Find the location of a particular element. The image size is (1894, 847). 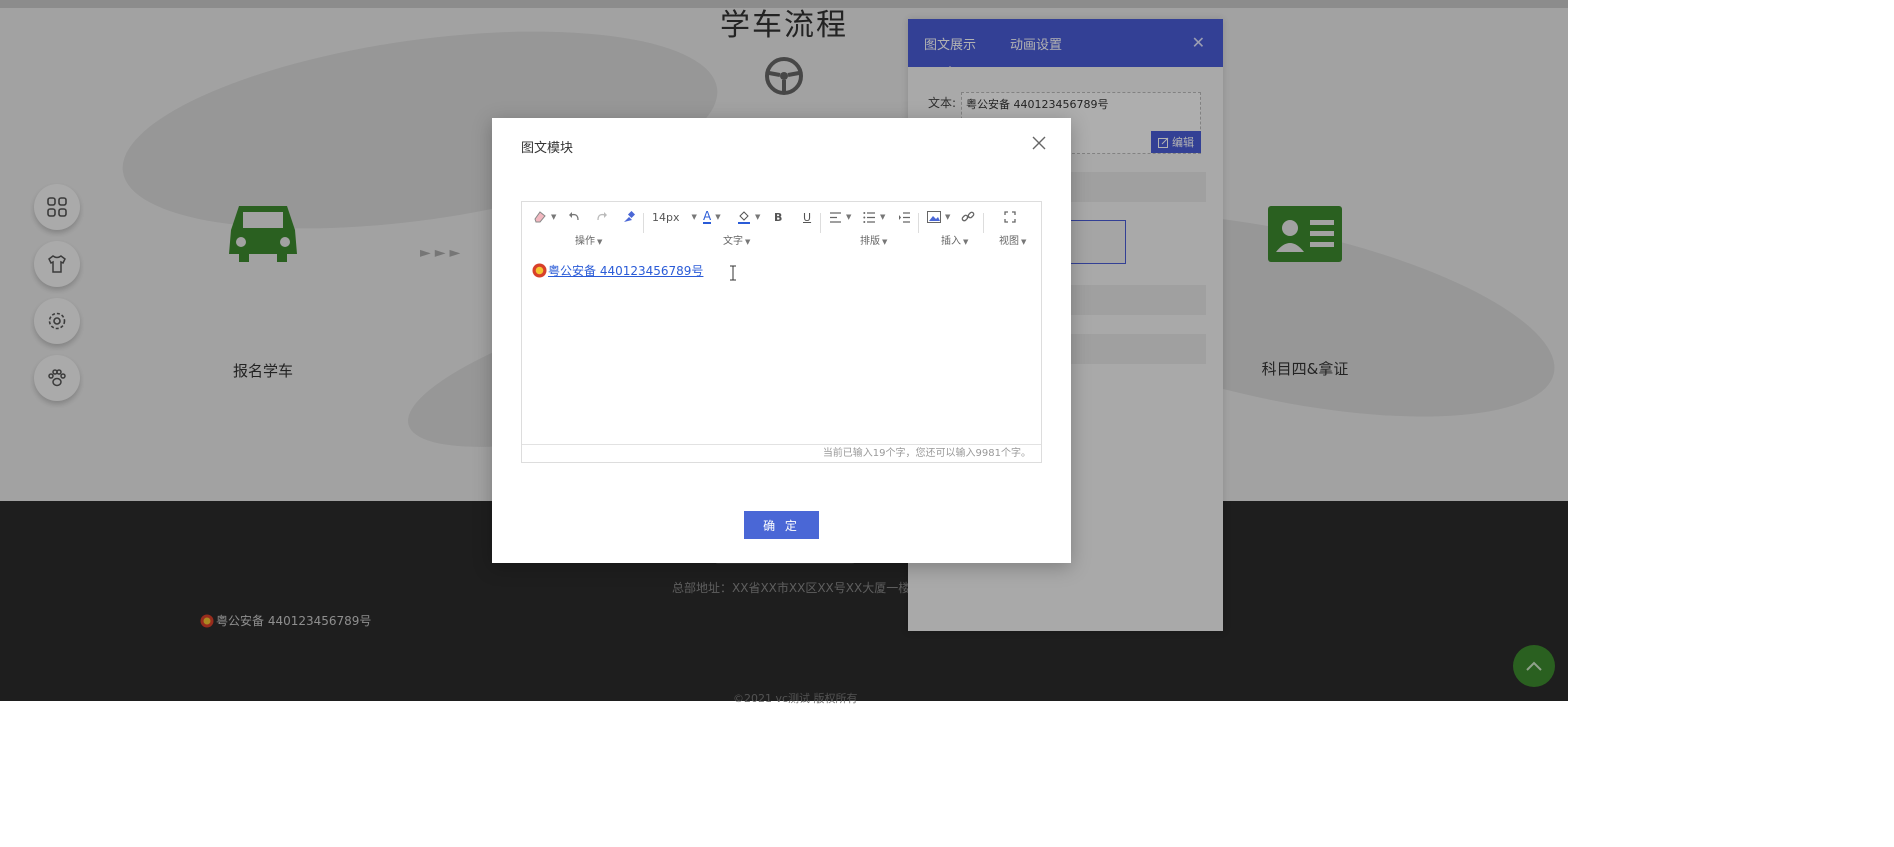

underline-button: U is located at coordinates (807, 217).